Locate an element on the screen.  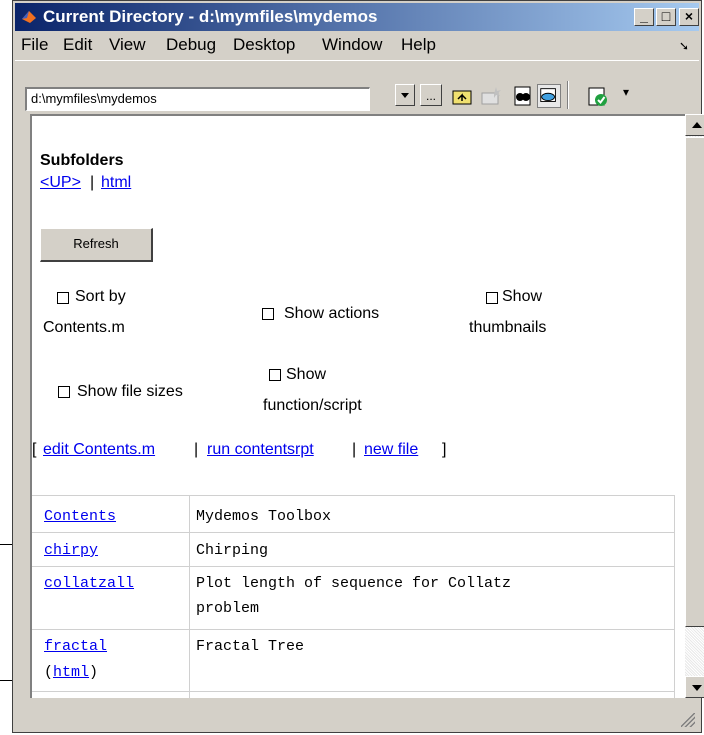
directory-address-field: d:\mymfiles\mydemos is located at coordinates (197, 99).